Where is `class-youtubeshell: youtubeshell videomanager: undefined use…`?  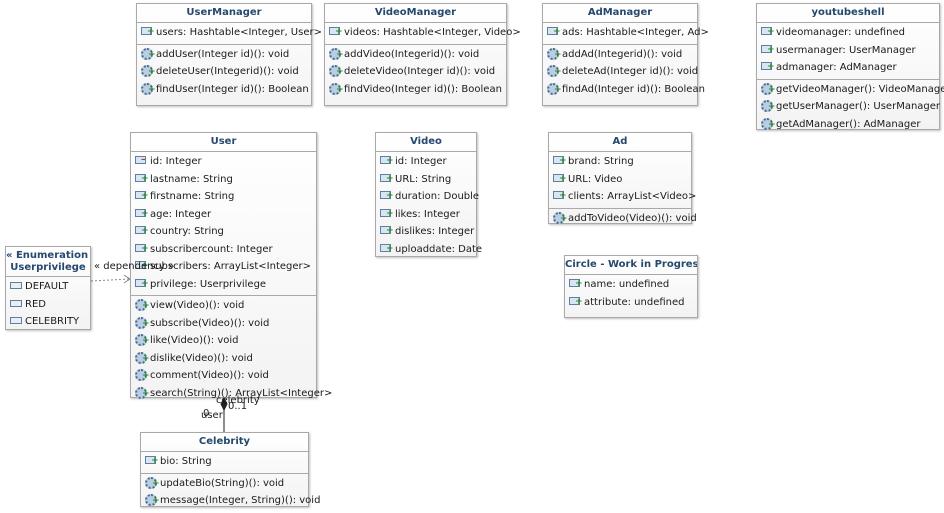
class-youtubeshell: youtubeshell videomanager: undefined use… is located at coordinates (850, 66).